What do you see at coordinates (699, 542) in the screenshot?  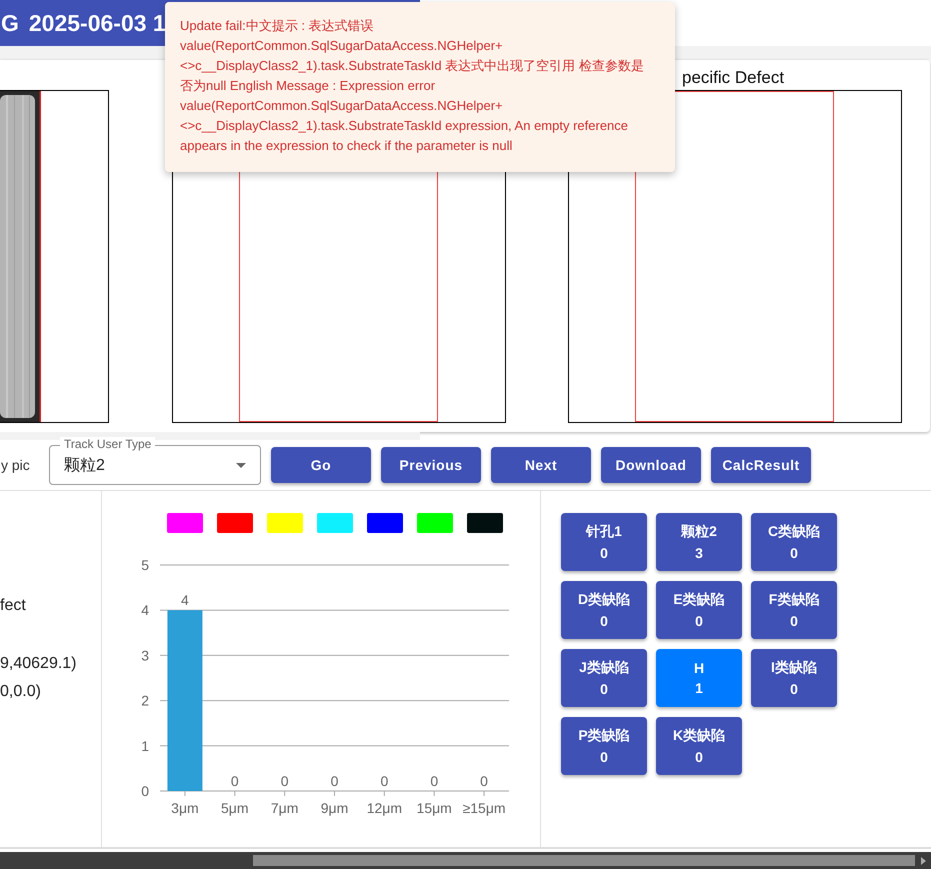 I see `defect-count-button: 颗粒2 3` at bounding box center [699, 542].